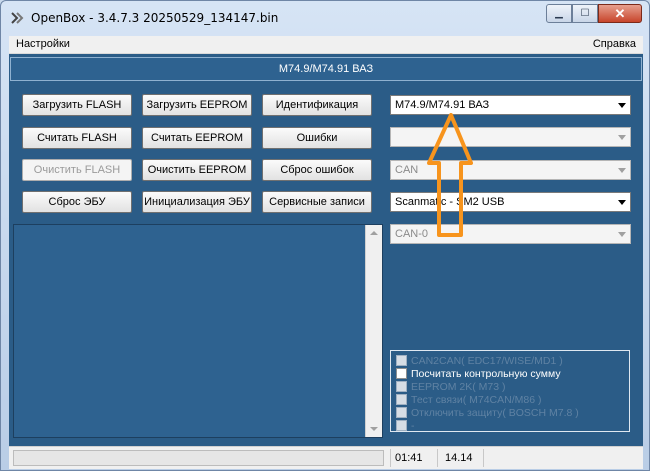  What do you see at coordinates (317, 202) in the screenshot?
I see `service-records-button: Сервисные записи` at bounding box center [317, 202].